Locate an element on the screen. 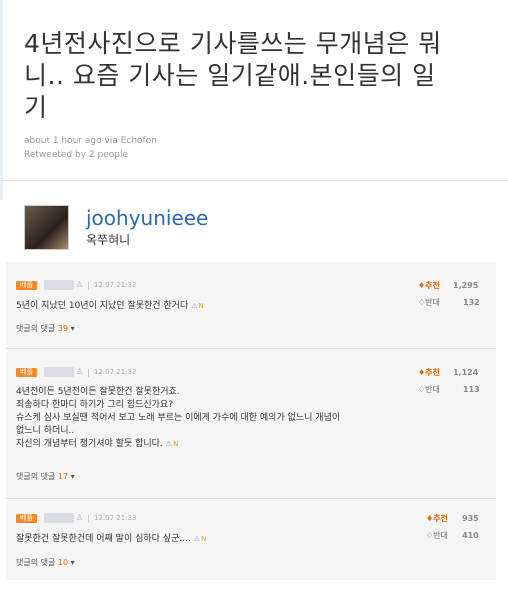 This screenshot has height=604, width=508. tweet-timestamp: about 1 hour ago via Echofon is located at coordinates (90, 141).